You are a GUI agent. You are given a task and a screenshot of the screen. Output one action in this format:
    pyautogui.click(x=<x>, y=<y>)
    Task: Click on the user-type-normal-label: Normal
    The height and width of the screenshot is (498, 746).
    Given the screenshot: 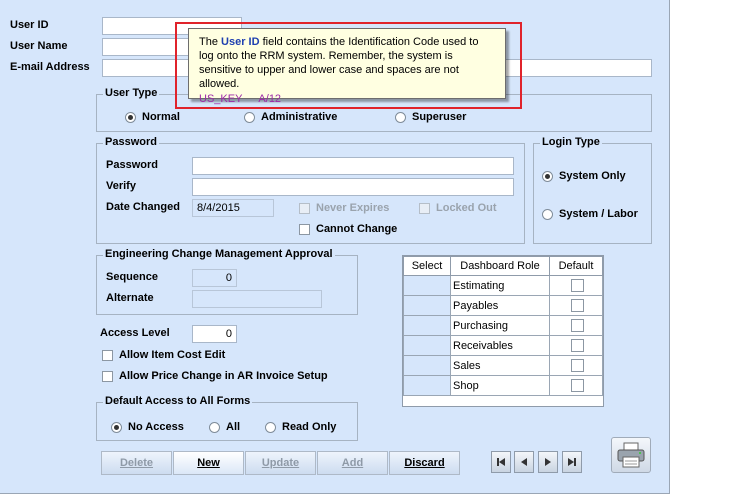 What is the action you would take?
    pyautogui.click(x=161, y=117)
    